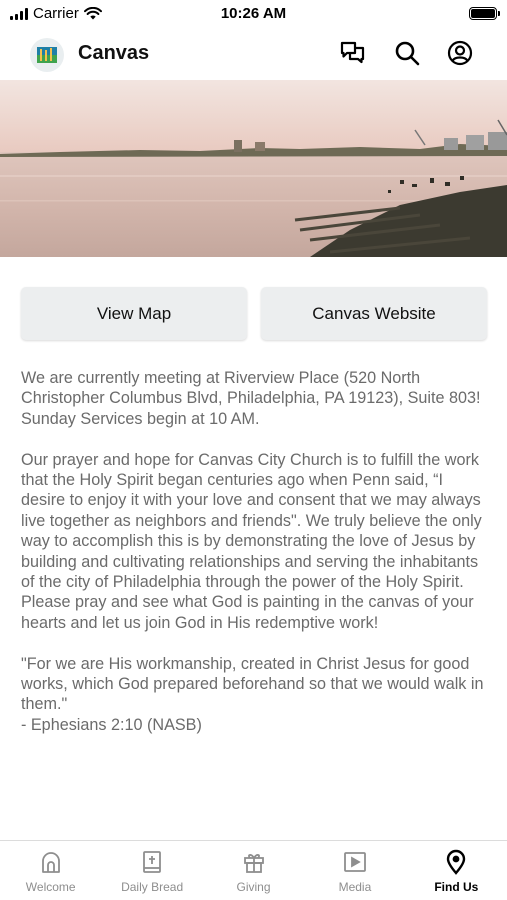 This screenshot has height=900, width=507. I want to click on status-time: 10:26 AM, so click(253, 13).